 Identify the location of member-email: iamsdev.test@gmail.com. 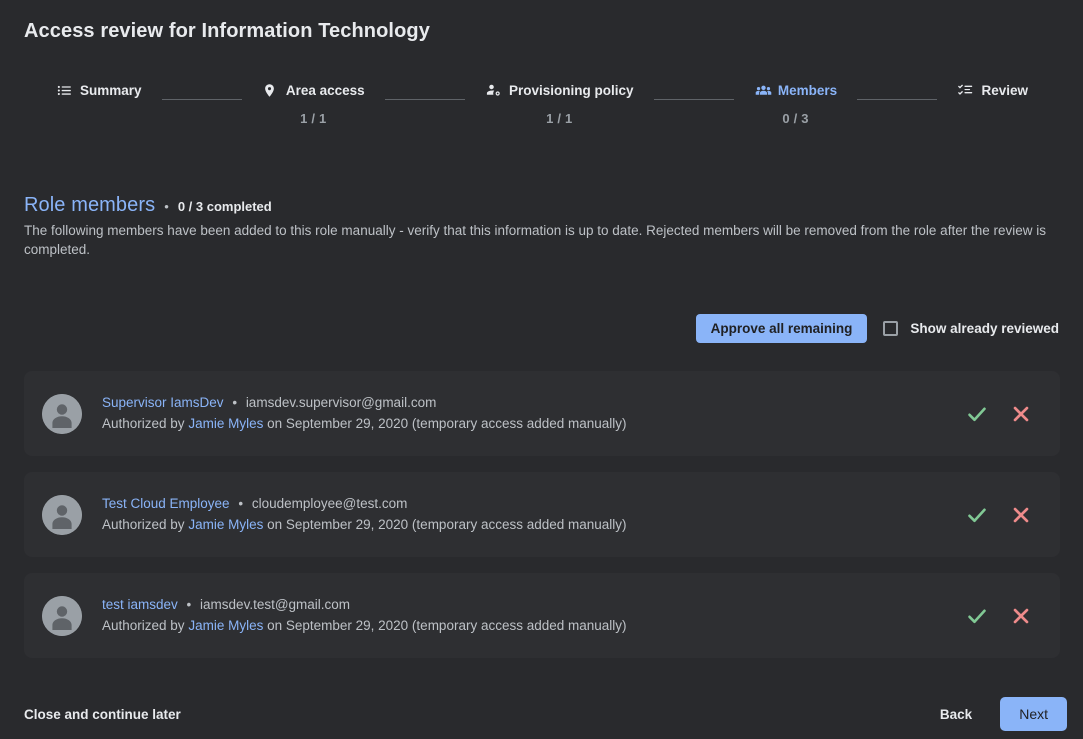
(275, 604).